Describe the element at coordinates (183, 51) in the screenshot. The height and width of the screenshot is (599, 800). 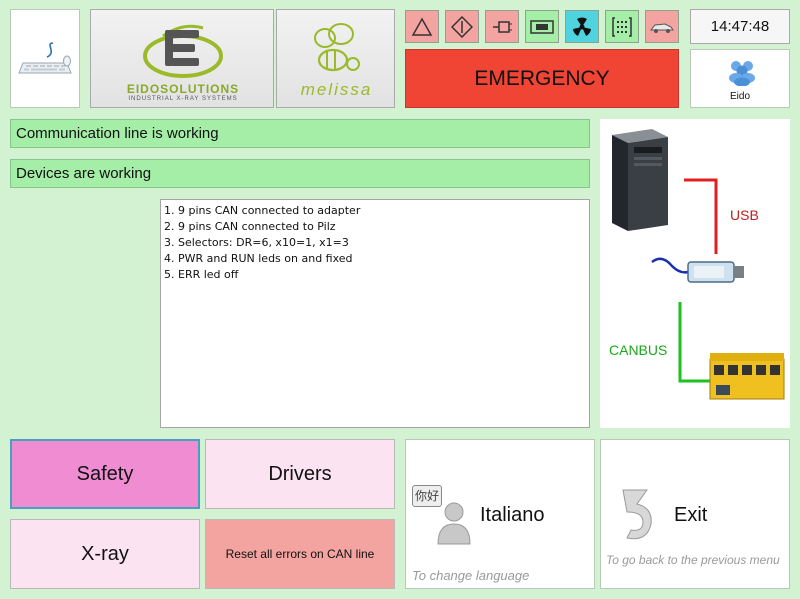
I see `eido-logo-icon` at that location.